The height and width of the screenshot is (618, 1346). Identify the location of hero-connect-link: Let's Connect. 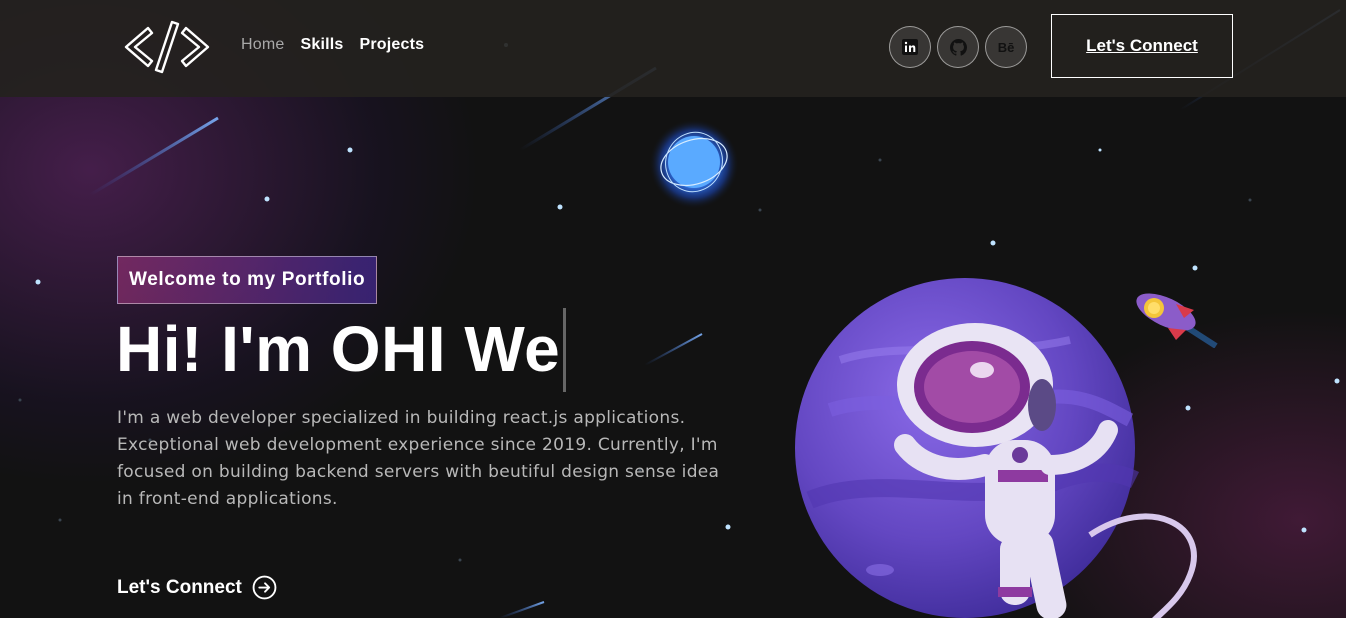
(197, 587).